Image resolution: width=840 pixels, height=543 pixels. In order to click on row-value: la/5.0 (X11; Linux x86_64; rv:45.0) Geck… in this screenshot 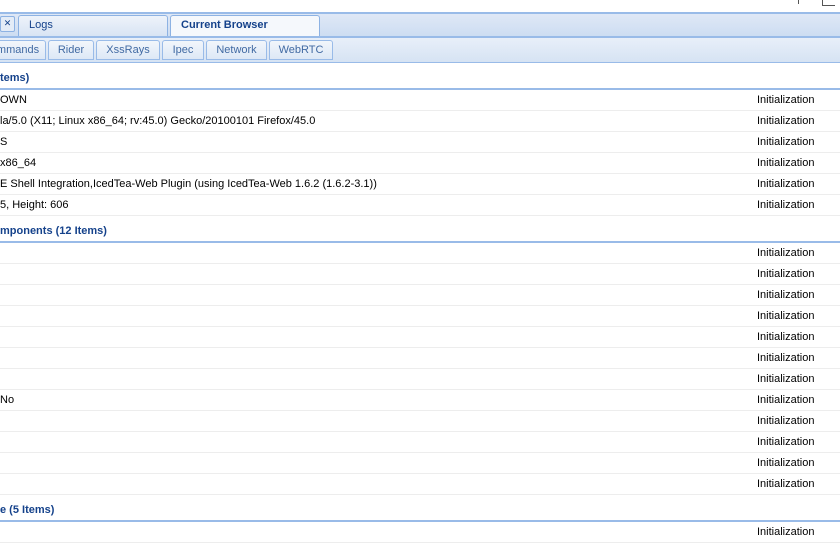, I will do `click(158, 121)`.